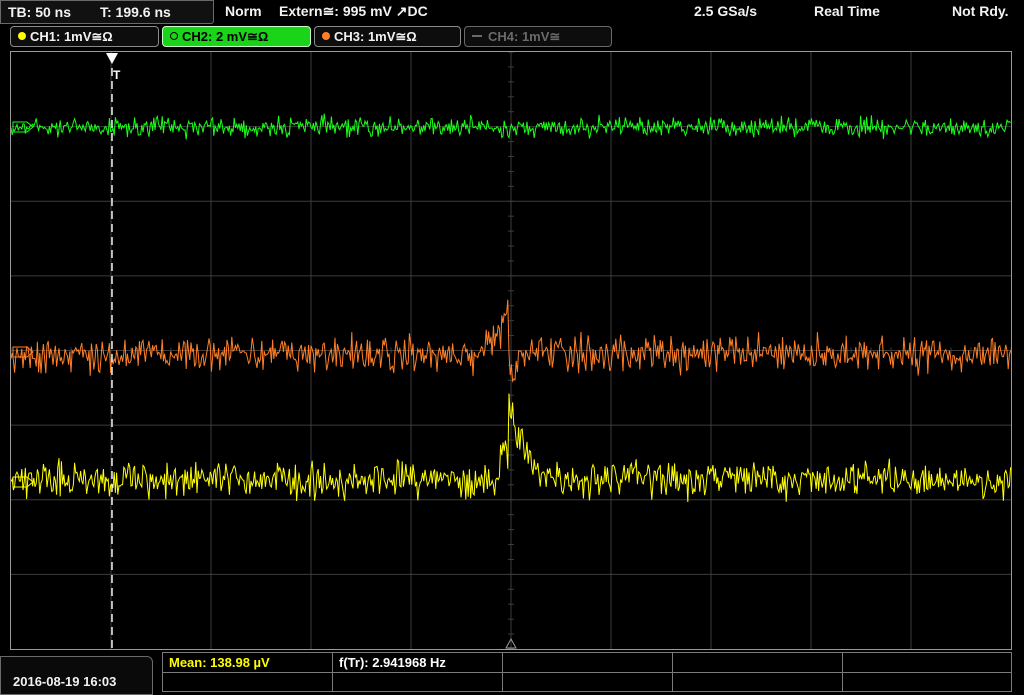 The width and height of the screenshot is (1024, 695). What do you see at coordinates (477, 36) in the screenshot?
I see `ch4-off-indicator` at bounding box center [477, 36].